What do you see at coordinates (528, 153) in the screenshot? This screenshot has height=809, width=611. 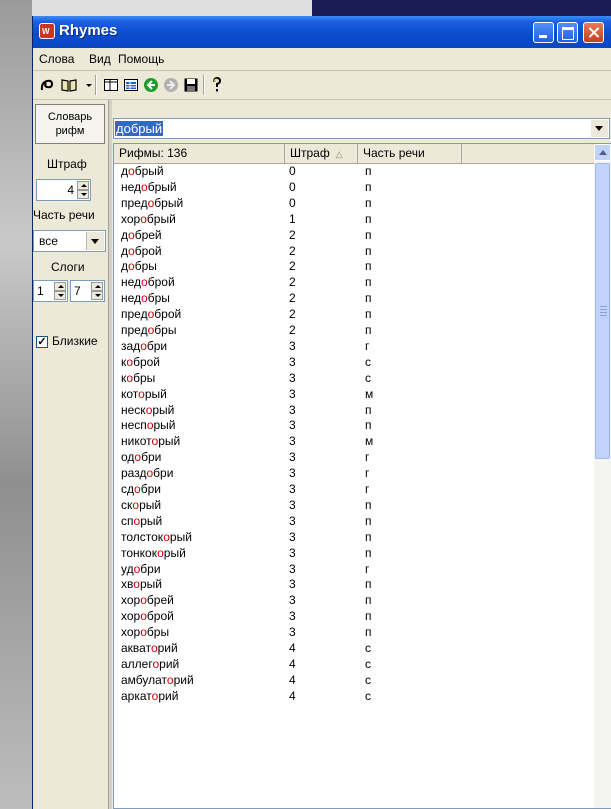 I see `column-empty` at bounding box center [528, 153].